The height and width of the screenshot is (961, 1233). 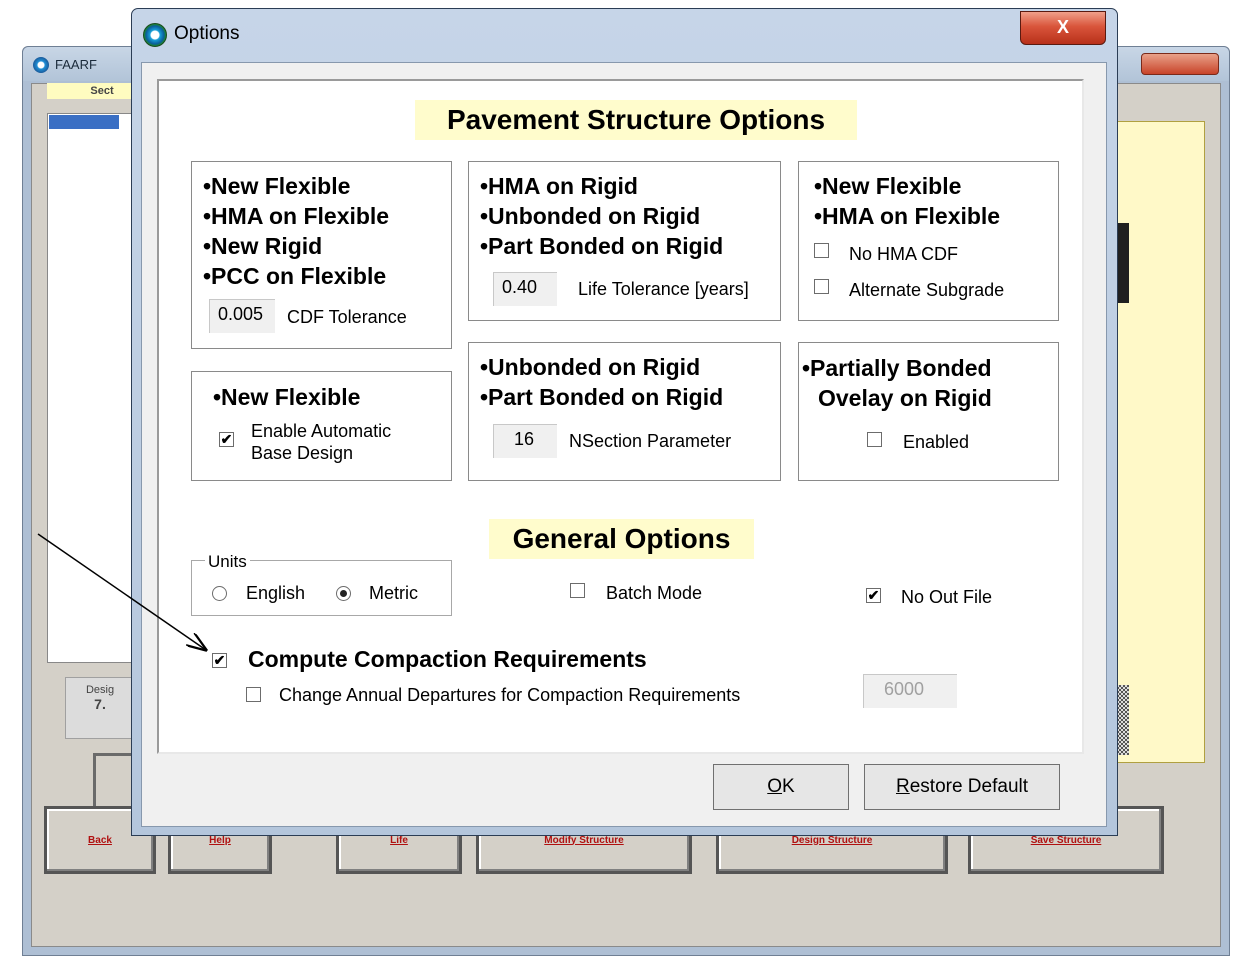 I want to click on alternate-subgrade-label: Alternate Subgrade, so click(x=927, y=290).